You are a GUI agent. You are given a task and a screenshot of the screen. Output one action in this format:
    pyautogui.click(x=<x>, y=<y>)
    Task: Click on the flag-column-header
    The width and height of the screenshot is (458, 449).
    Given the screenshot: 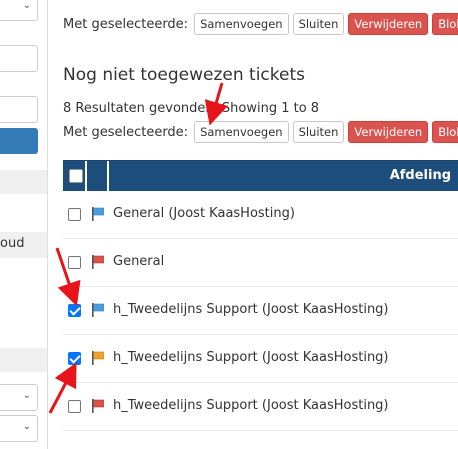 What is the action you would take?
    pyautogui.click(x=98, y=176)
    